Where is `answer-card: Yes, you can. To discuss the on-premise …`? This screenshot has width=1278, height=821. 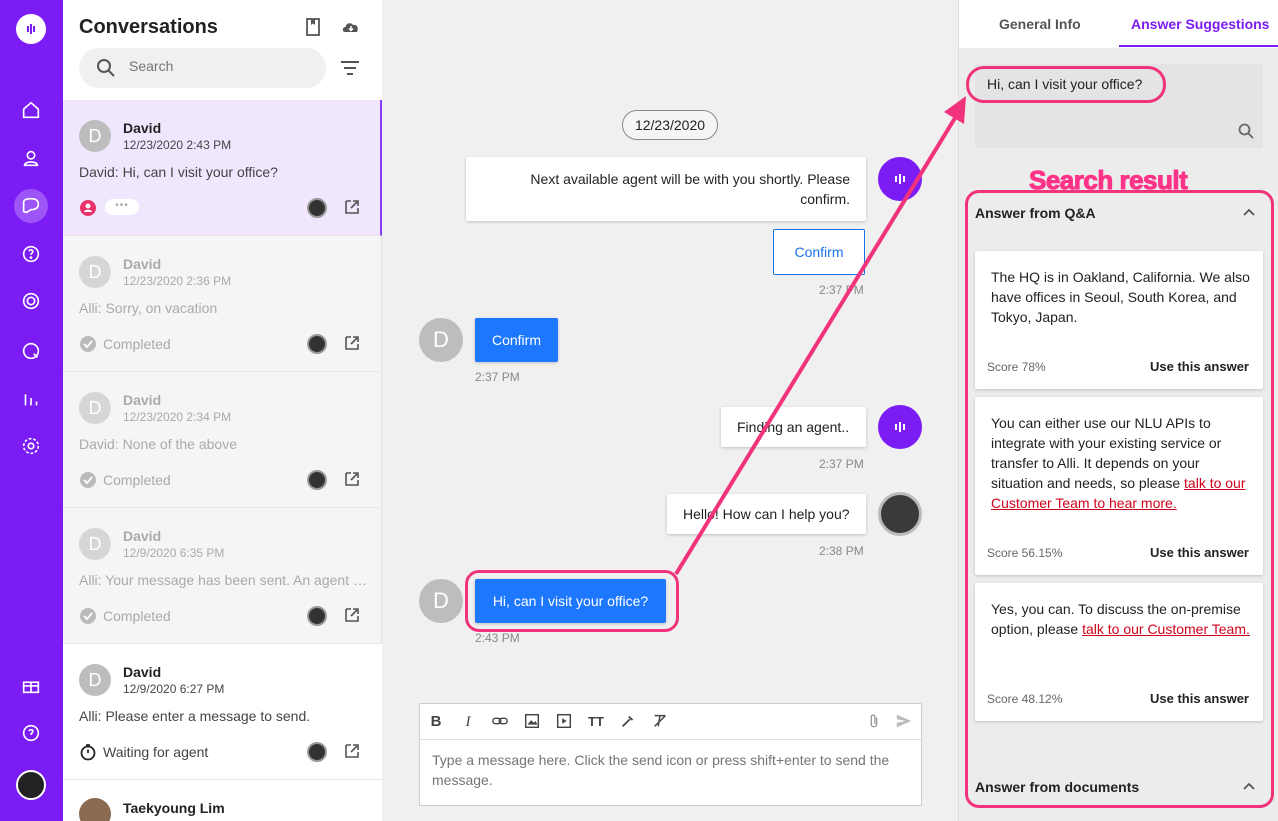 answer-card: Yes, you can. To discuss the on-premise … is located at coordinates (1119, 652).